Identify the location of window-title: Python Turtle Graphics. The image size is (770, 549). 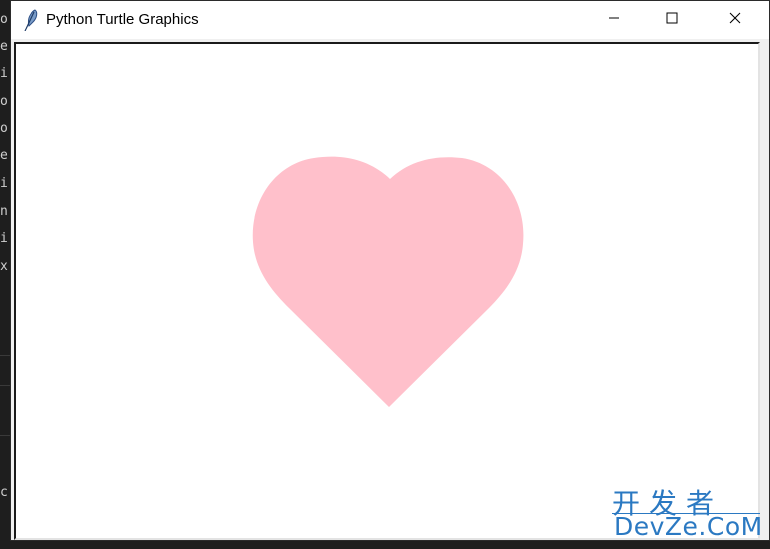
(122, 19).